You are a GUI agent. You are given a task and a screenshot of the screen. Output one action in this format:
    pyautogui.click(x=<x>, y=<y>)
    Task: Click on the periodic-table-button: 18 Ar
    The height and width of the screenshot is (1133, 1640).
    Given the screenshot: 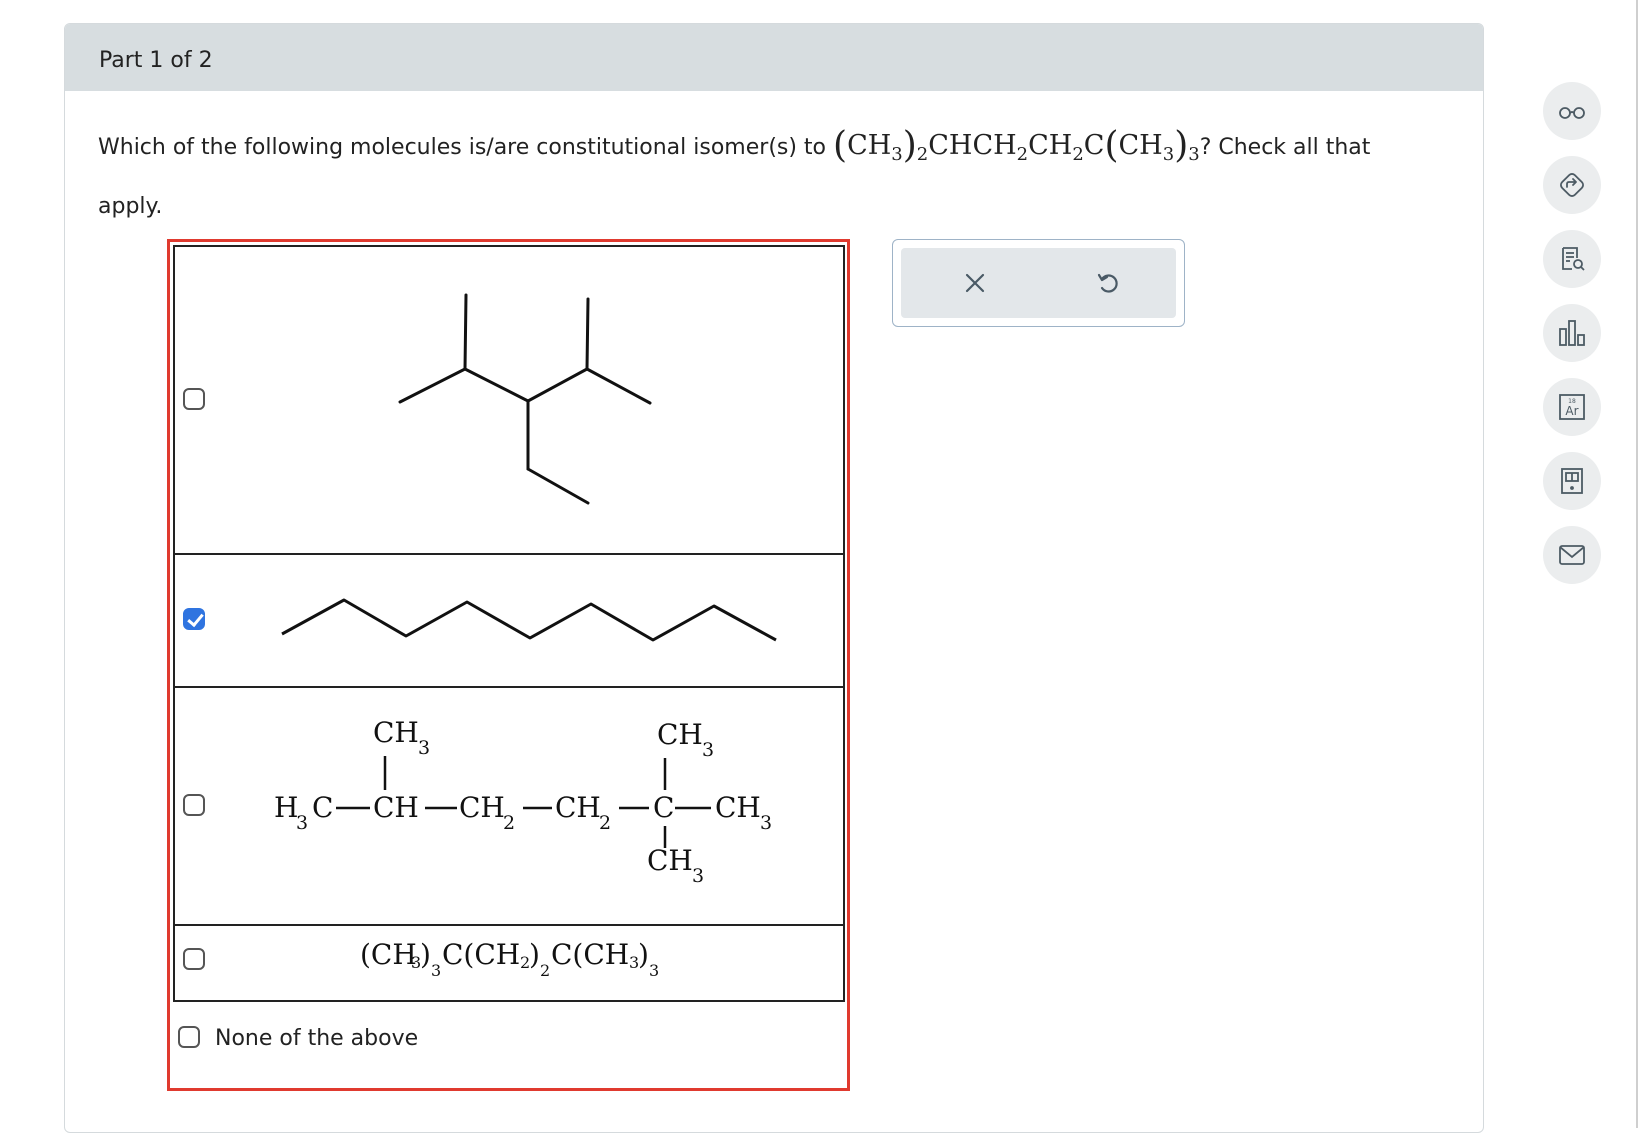 What is the action you would take?
    pyautogui.click(x=1572, y=407)
    